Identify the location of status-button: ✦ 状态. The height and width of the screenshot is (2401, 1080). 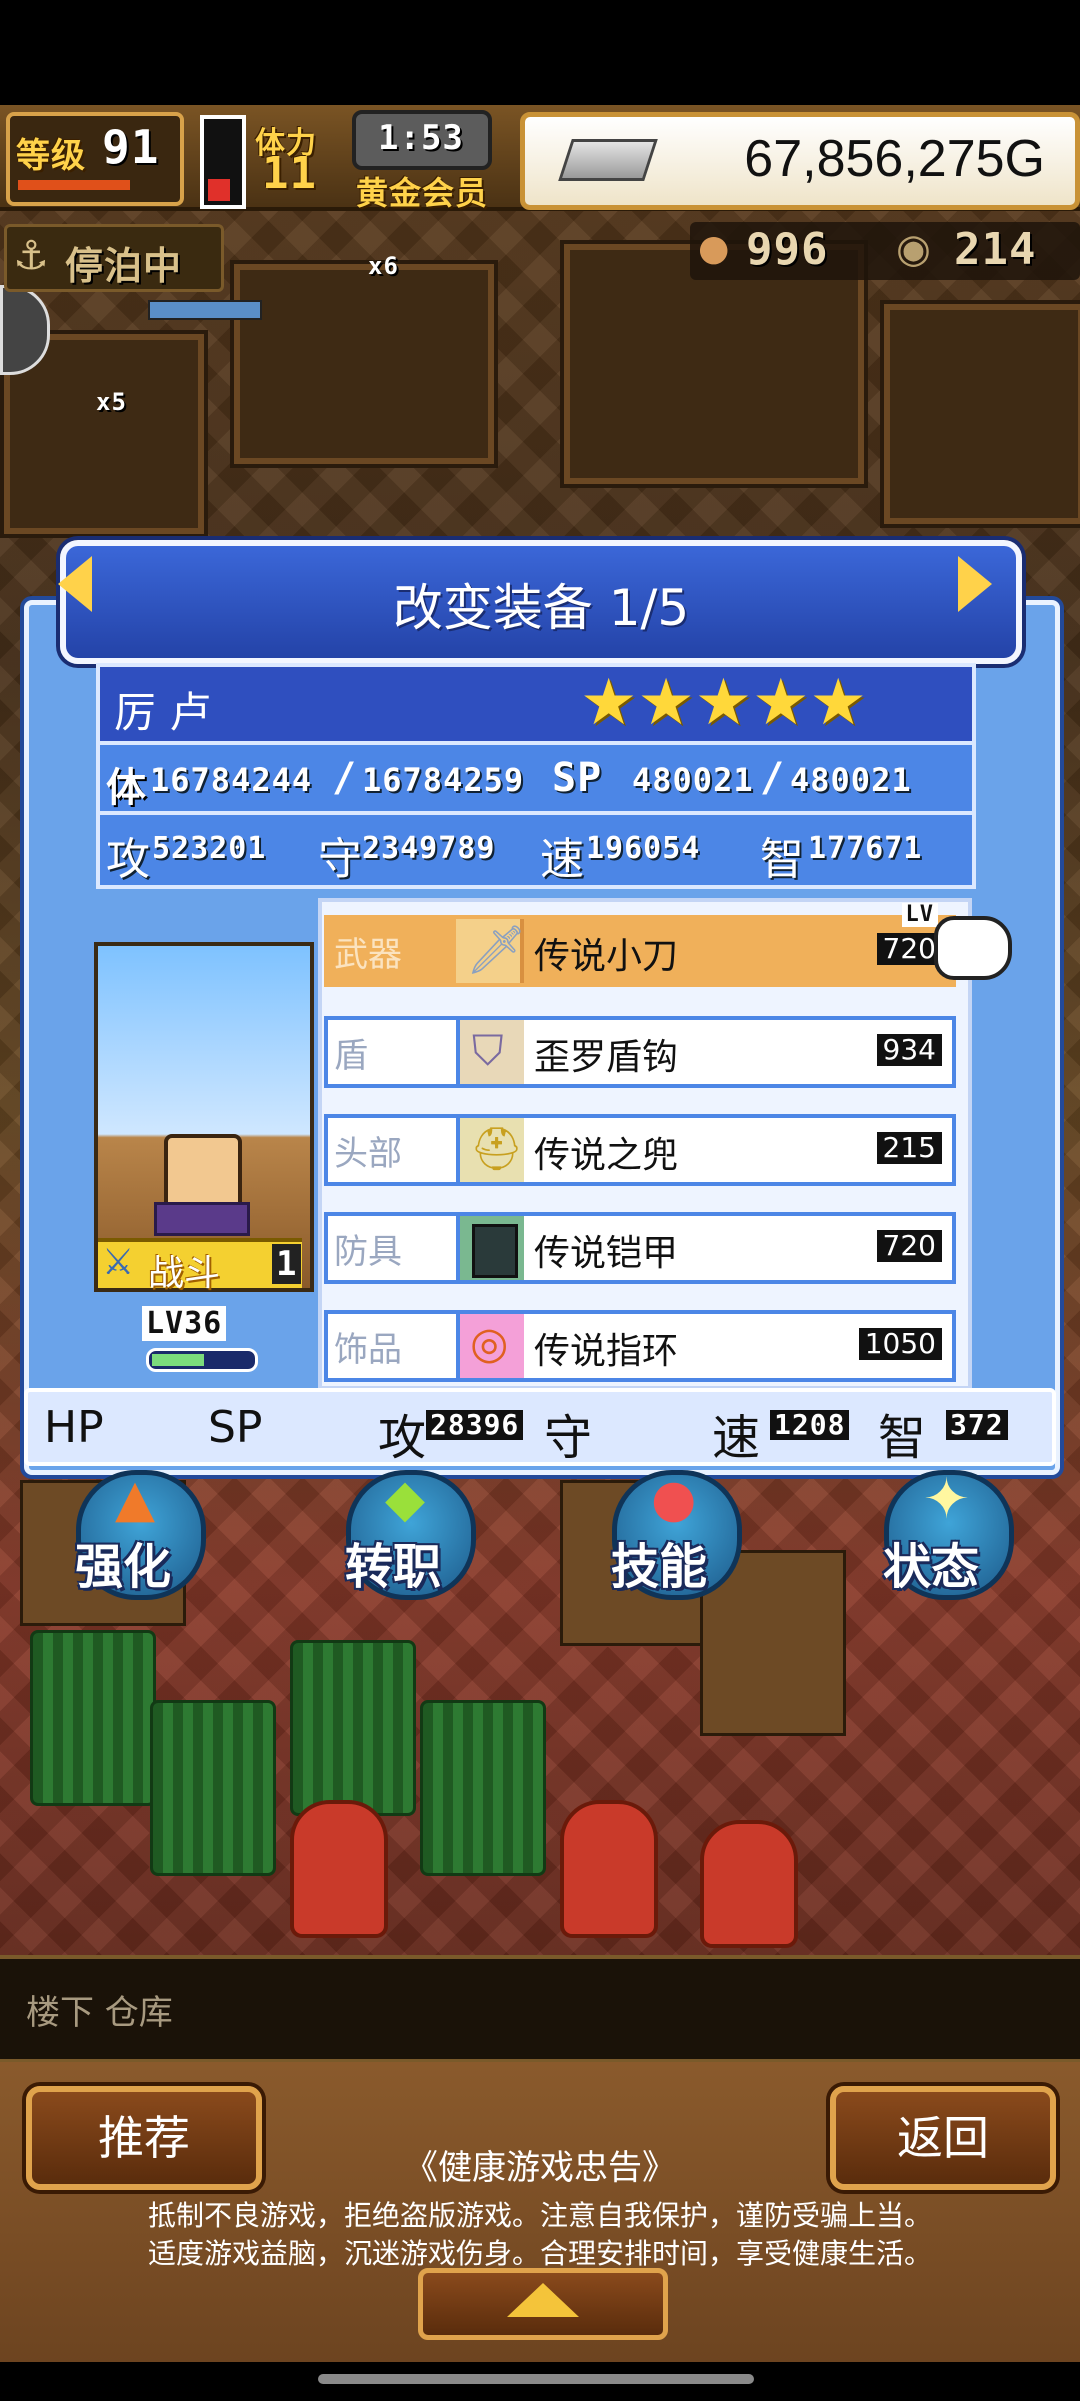
(948, 1533).